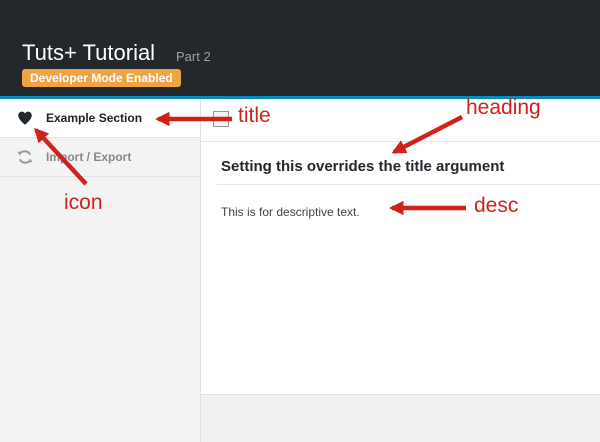 This screenshot has width=600, height=442. Describe the element at coordinates (61, 156) in the screenshot. I see `icon-arrow` at that location.